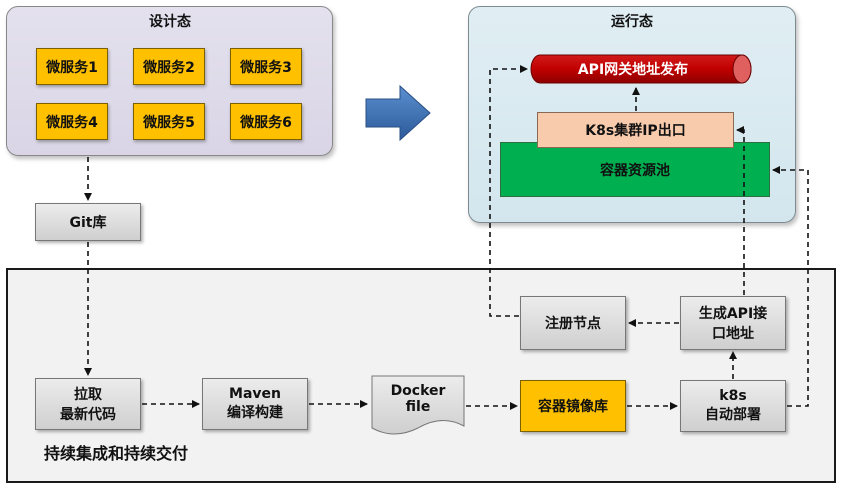 The width and height of the screenshot is (846, 491). What do you see at coordinates (508, 191) in the screenshot?
I see `connector-register-to-gateway` at bounding box center [508, 191].